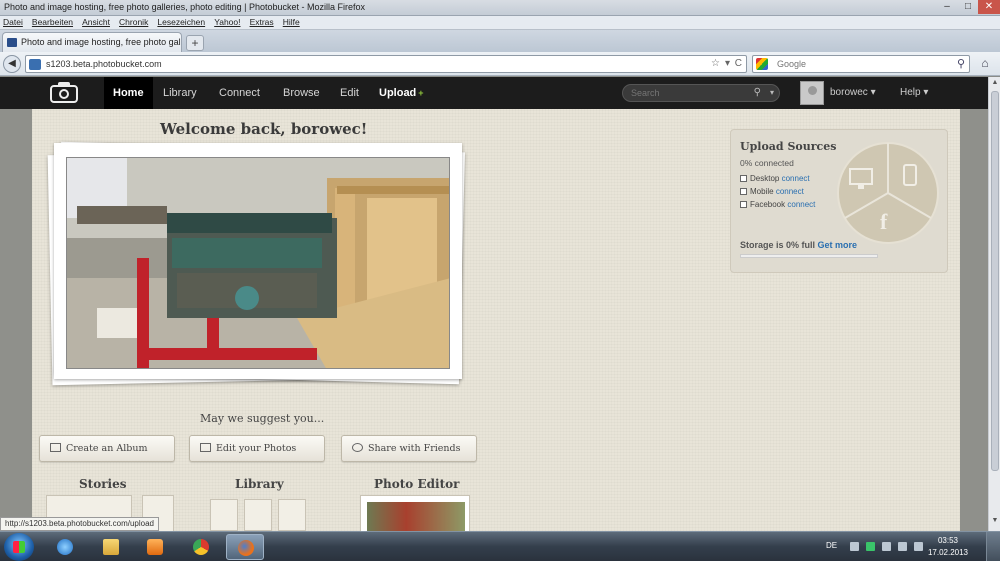  Describe the element at coordinates (989, 7) in the screenshot. I see `close-button: ✕` at that location.